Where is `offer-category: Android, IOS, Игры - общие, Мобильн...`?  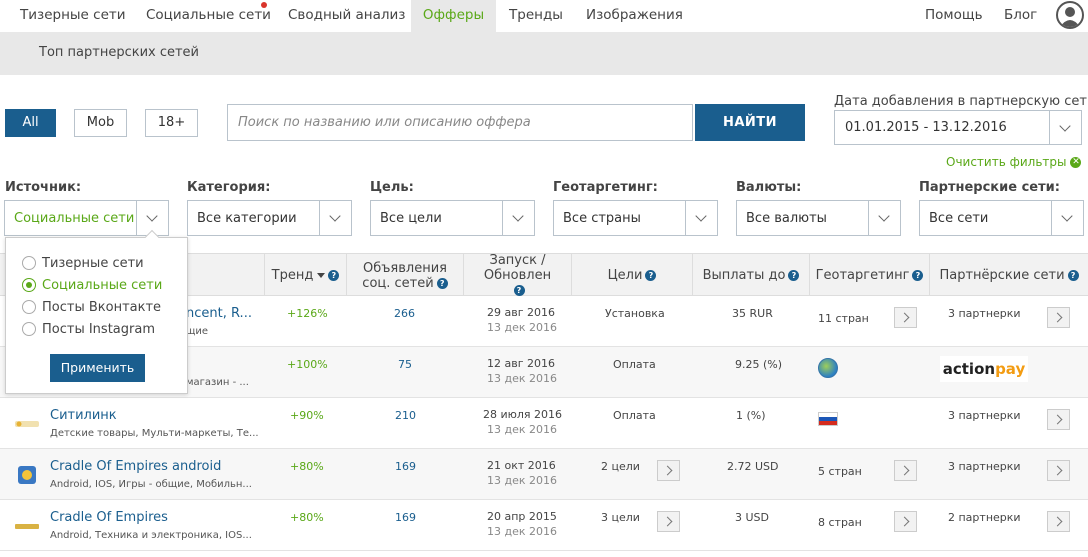 offer-category: Android, IOS, Игры - общие, Мобильн... is located at coordinates (151, 484).